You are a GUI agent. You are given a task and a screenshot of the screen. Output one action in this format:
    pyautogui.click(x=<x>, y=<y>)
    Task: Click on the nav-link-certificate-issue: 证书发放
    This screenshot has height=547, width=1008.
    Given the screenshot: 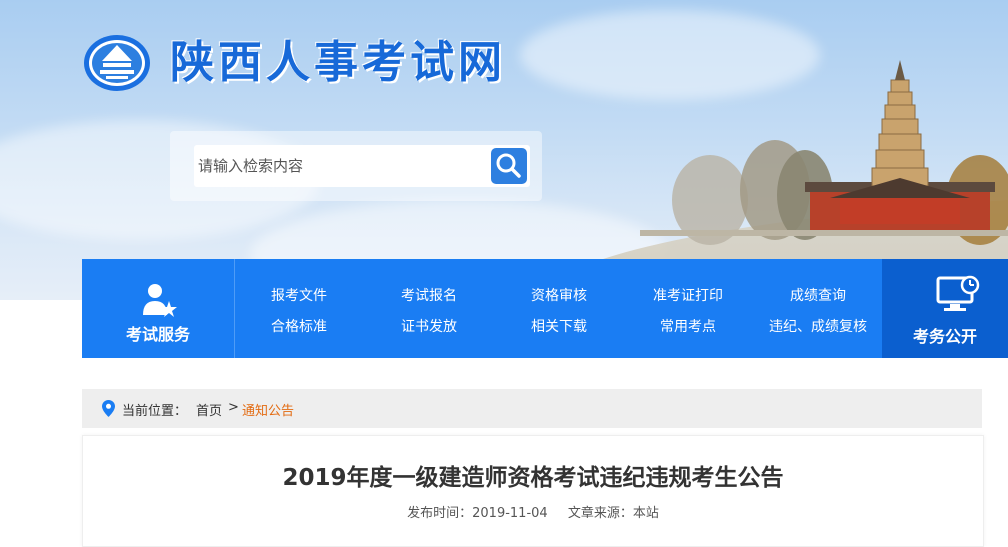 What is the action you would take?
    pyautogui.click(x=429, y=326)
    